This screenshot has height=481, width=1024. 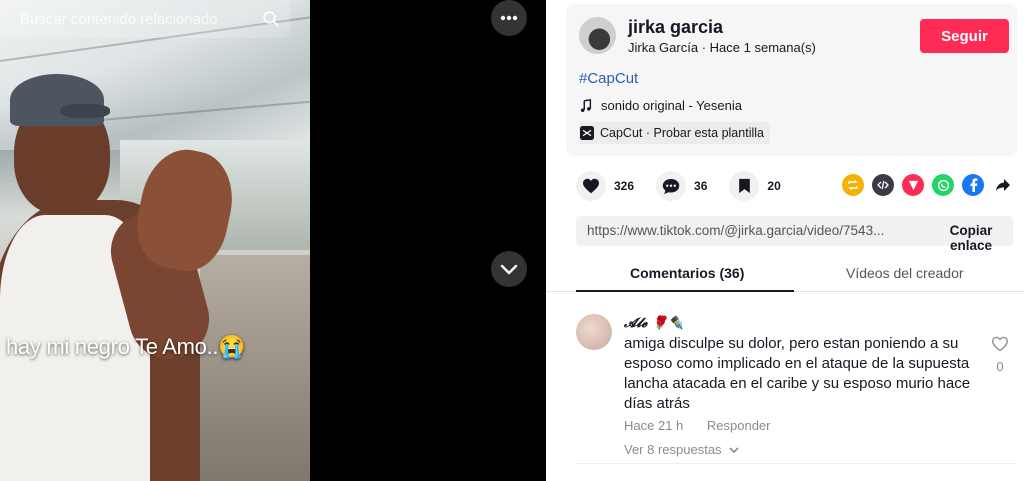 I want to click on comment-count: 36, so click(x=701, y=186).